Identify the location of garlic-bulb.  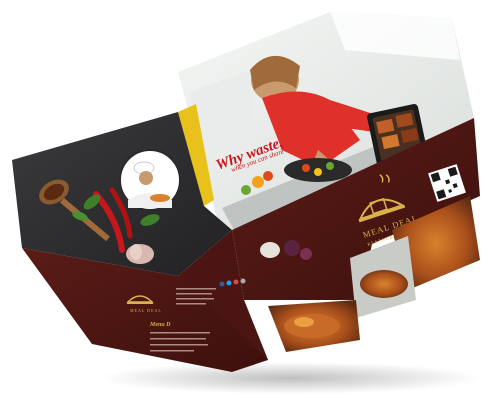
(270, 250).